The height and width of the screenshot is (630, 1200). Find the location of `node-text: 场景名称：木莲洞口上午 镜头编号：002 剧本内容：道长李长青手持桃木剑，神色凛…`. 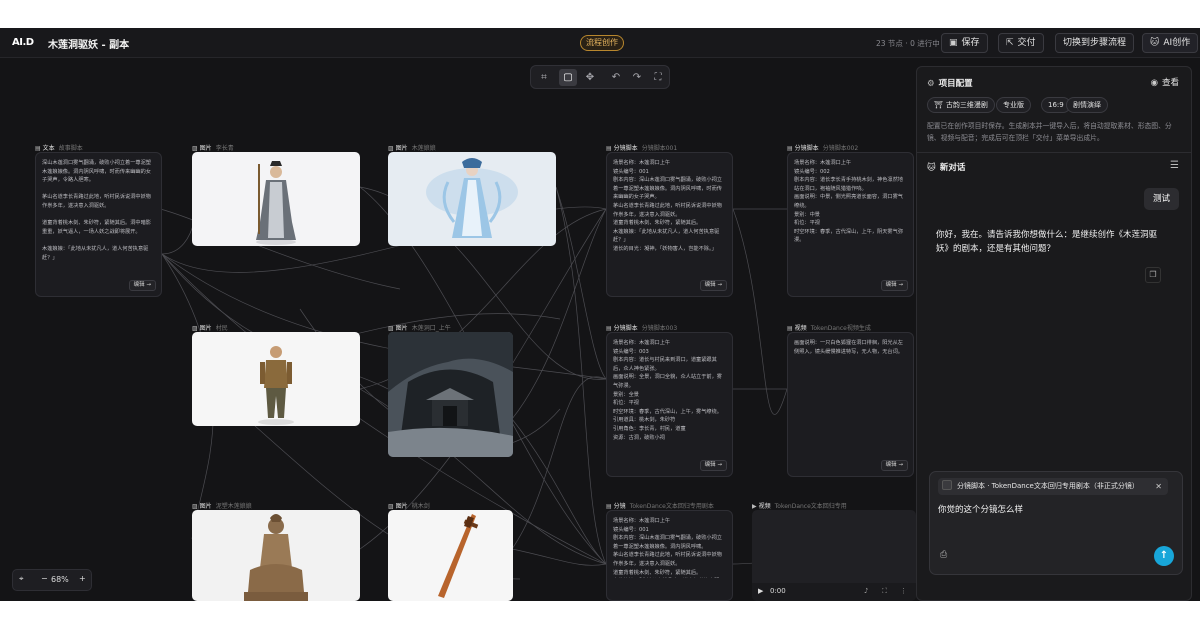

node-text: 场景名称：木莲洞口上午 镜头编号：002 剧本内容：道长李长青手持桃木剑，神色凛… is located at coordinates (848, 202).